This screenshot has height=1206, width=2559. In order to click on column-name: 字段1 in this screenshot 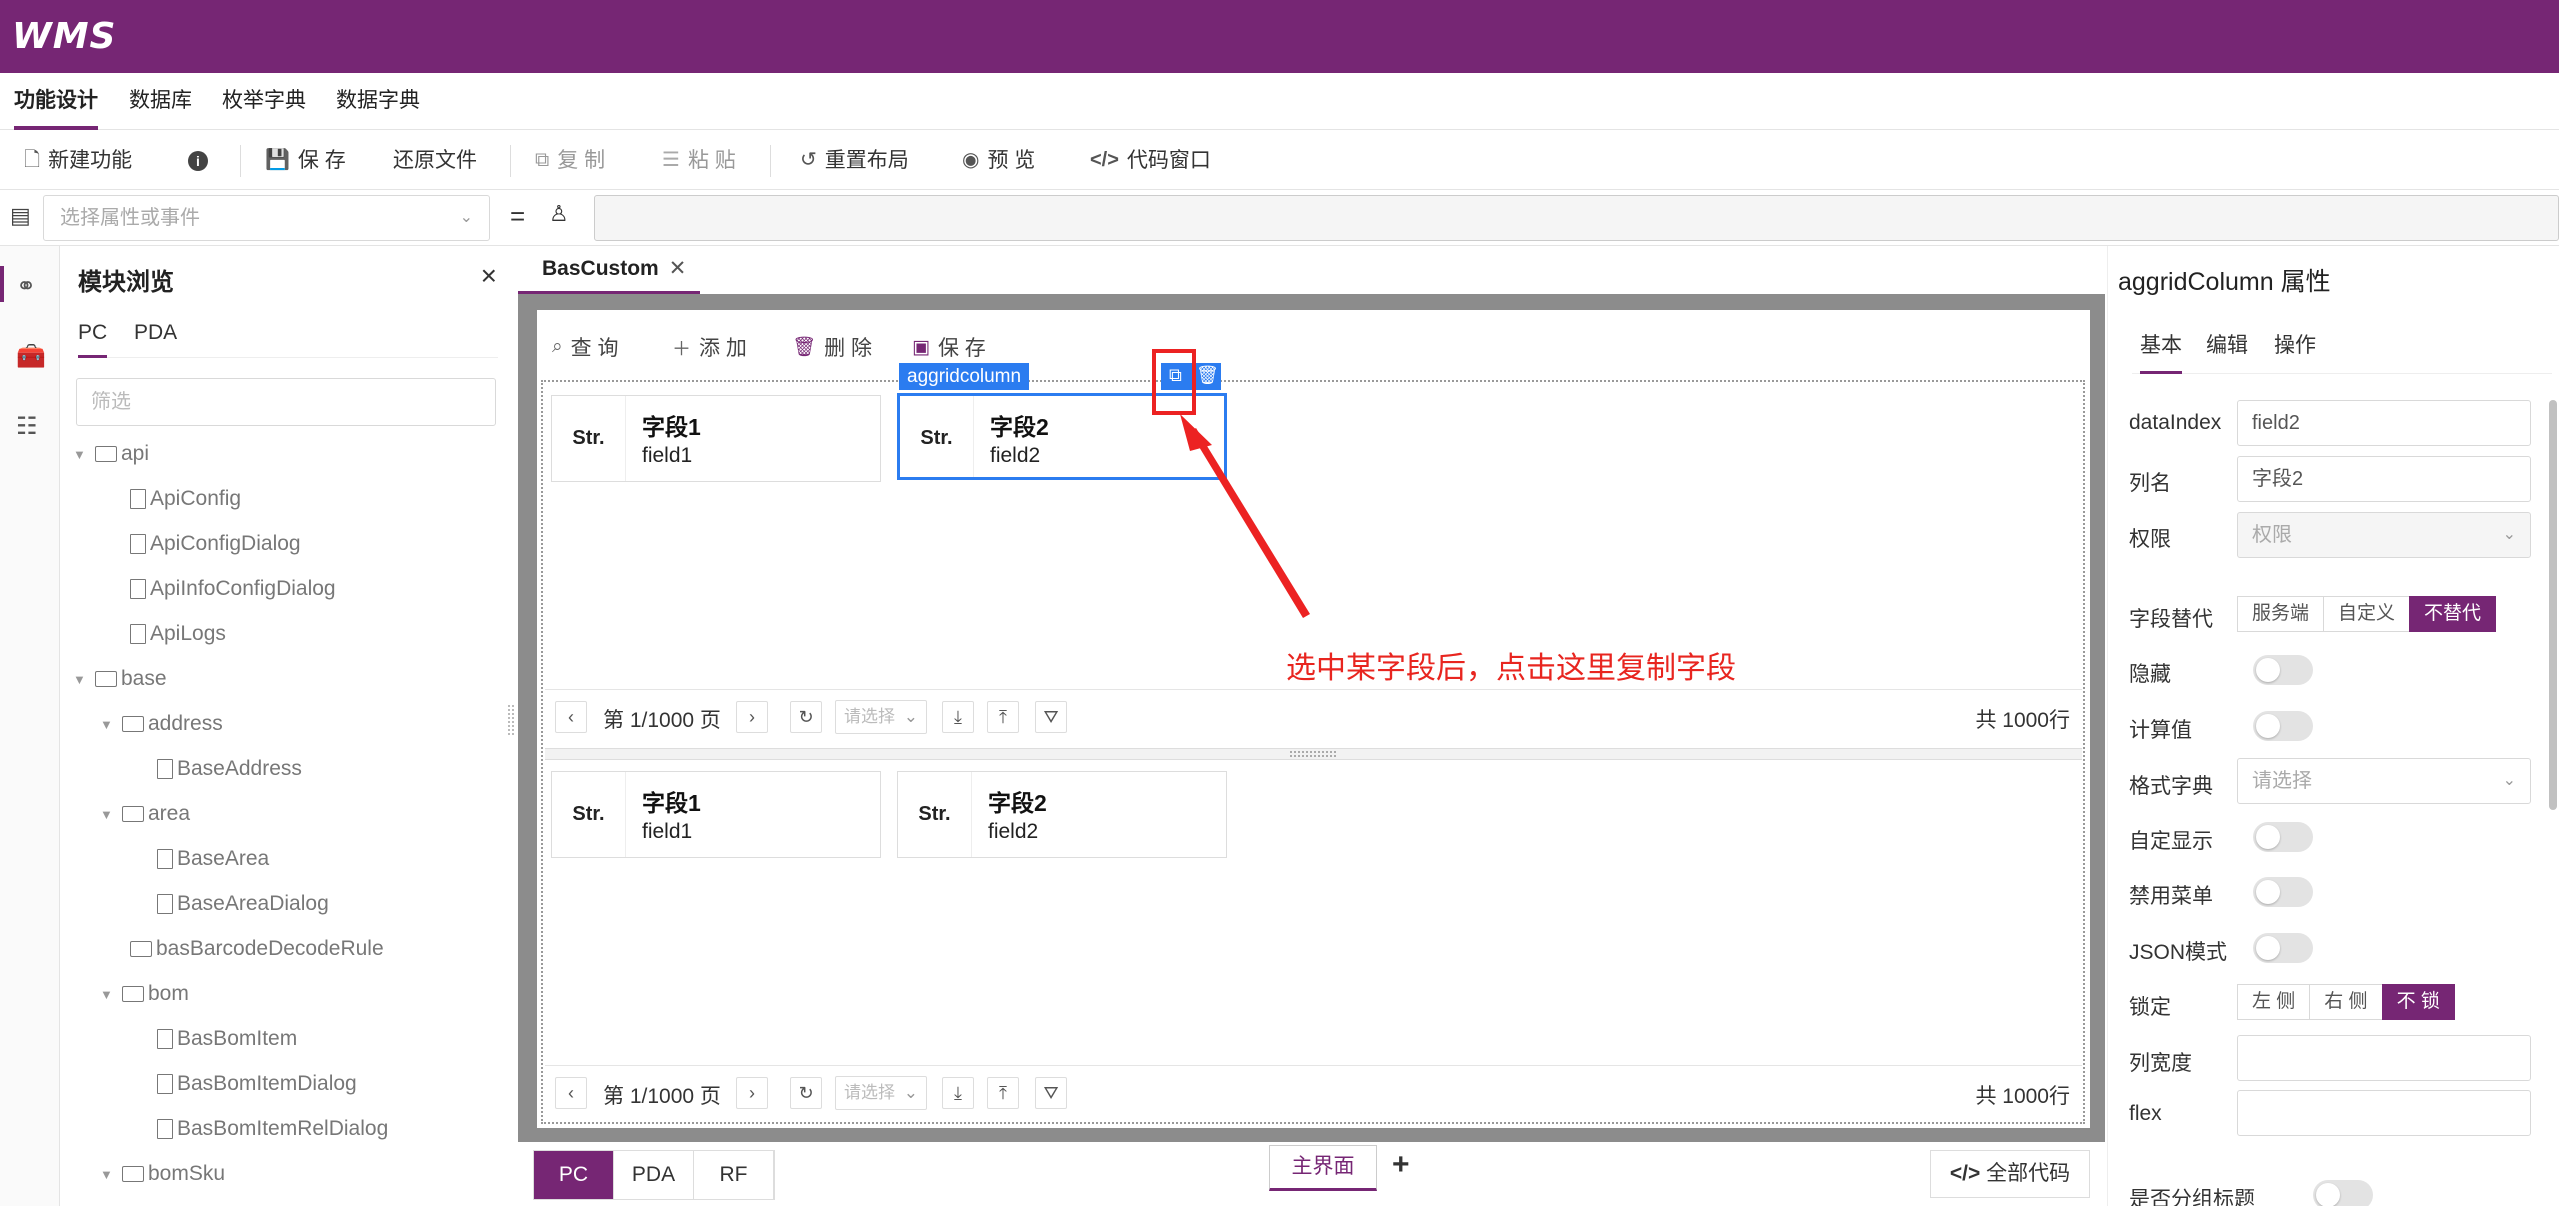, I will do `click(671, 803)`.